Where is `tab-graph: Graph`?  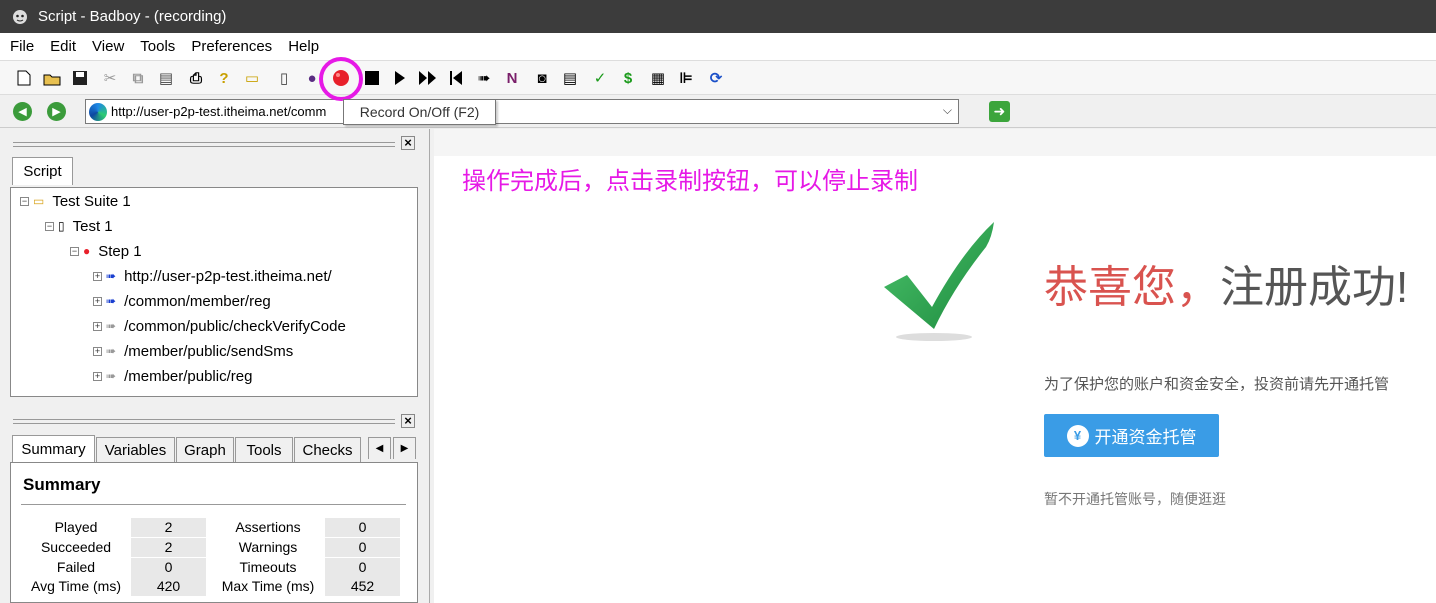 tab-graph: Graph is located at coordinates (205, 450).